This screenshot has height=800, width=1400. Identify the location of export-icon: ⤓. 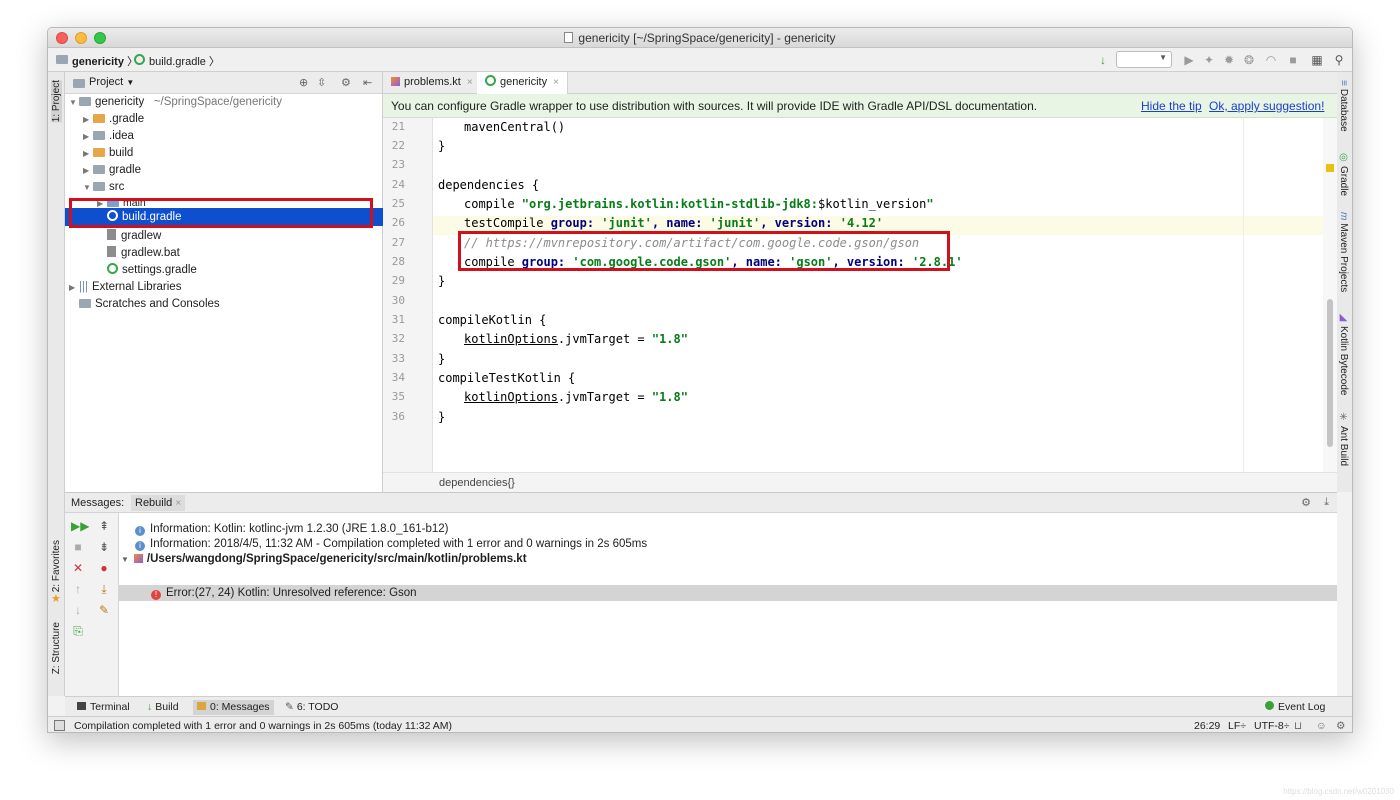
(104, 589).